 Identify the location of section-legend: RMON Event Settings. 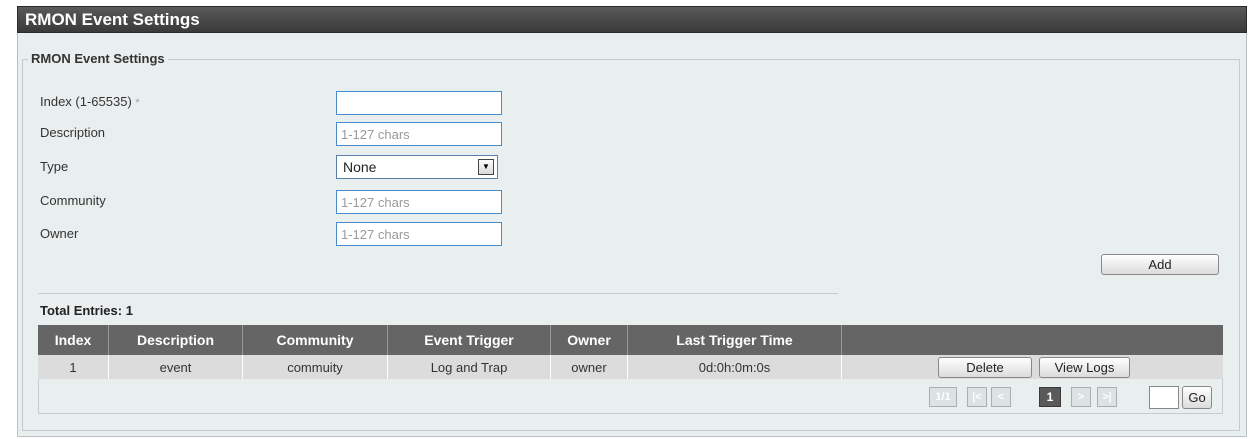
(98, 58).